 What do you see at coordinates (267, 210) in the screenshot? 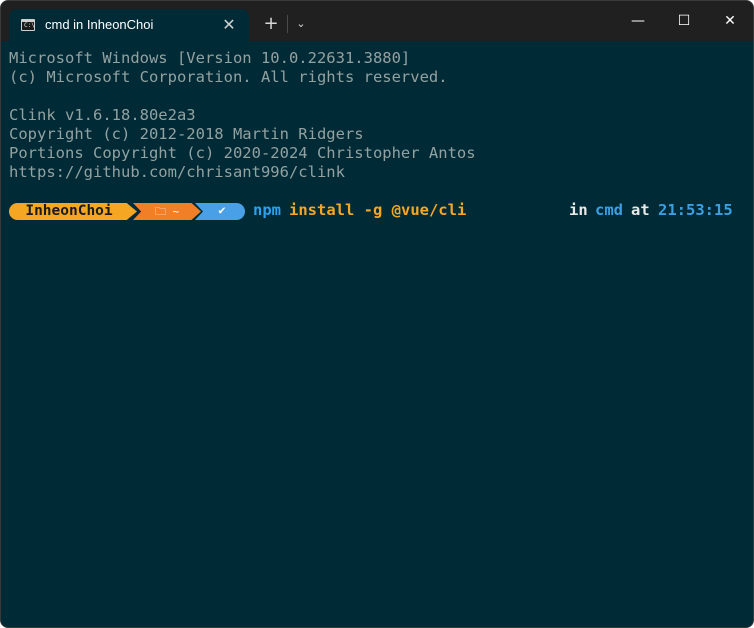
I see `command-name: npm` at bounding box center [267, 210].